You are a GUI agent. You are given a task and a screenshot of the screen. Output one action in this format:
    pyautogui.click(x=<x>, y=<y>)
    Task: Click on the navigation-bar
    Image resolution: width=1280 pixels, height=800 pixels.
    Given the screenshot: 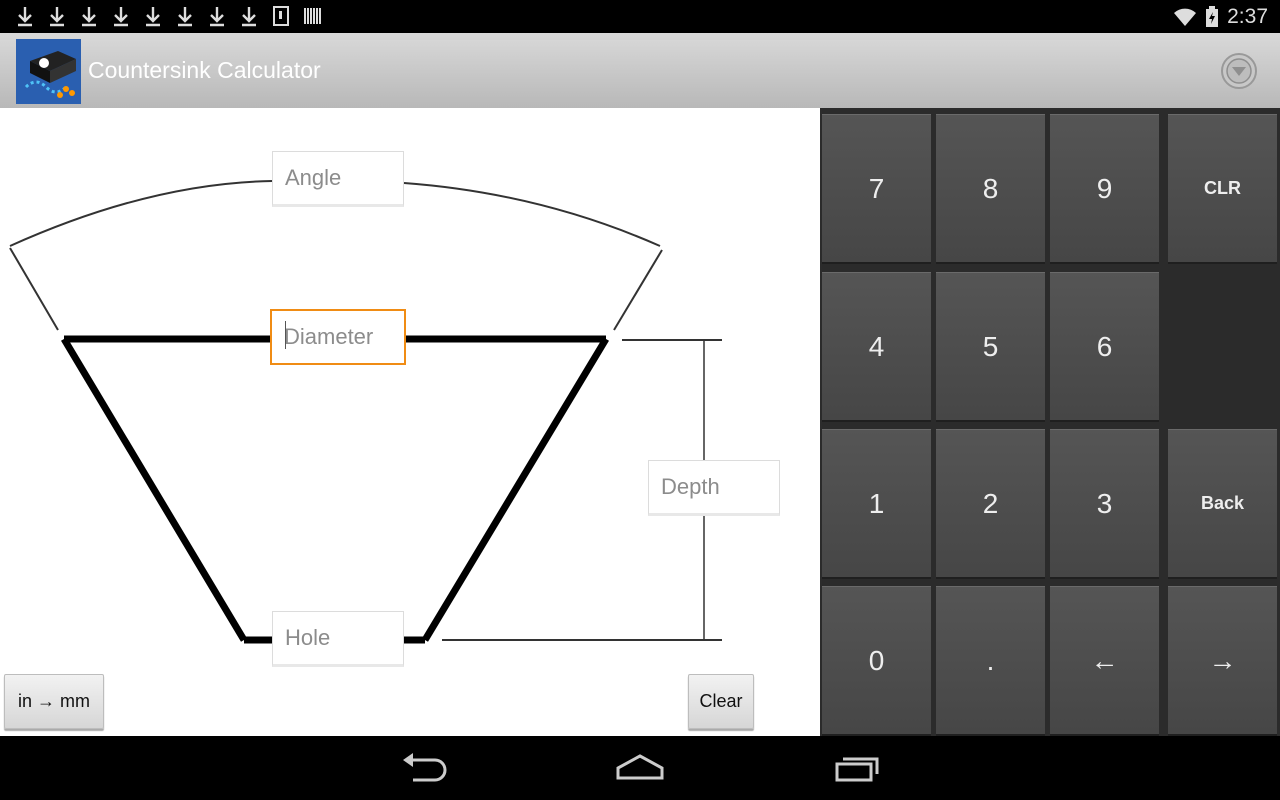 What is the action you would take?
    pyautogui.click(x=640, y=768)
    